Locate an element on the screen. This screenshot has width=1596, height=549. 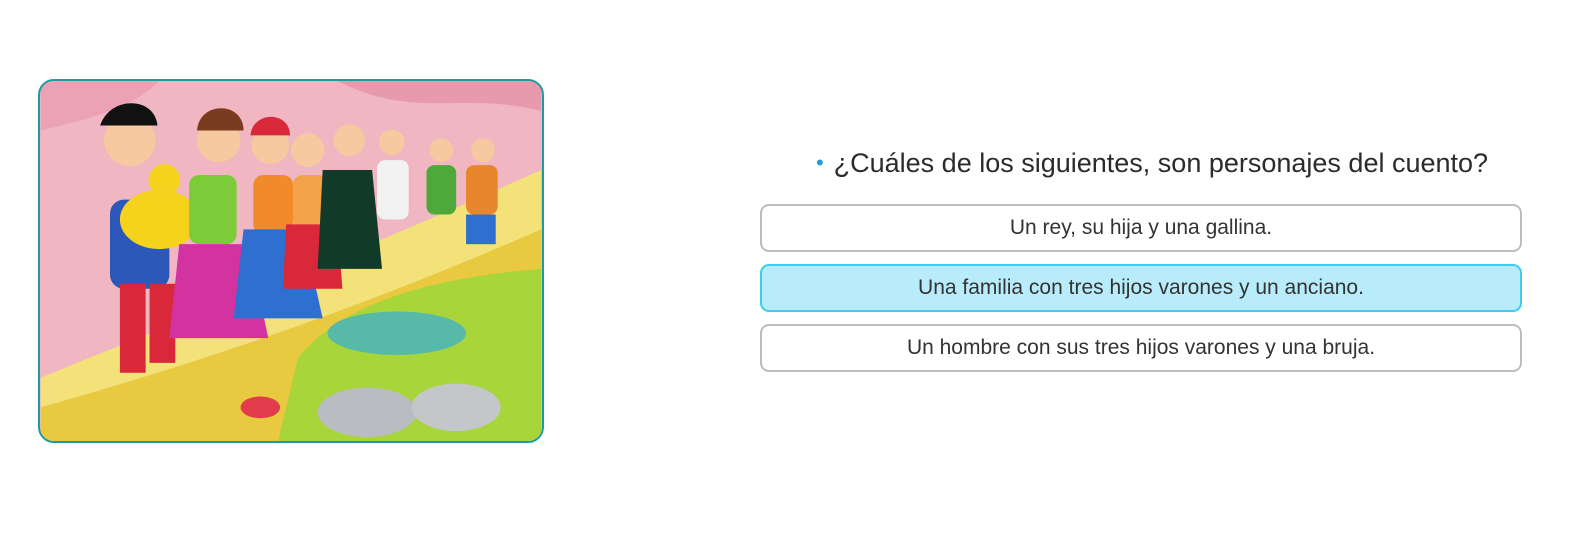
answer-option-1: Un rey, su hija y una gallina. is located at coordinates (1141, 228).